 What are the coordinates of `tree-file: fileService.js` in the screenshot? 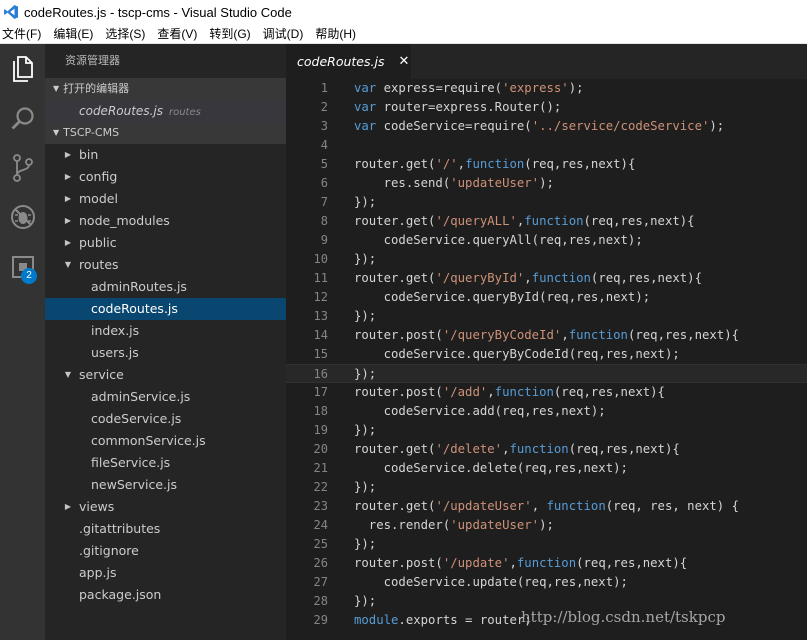 It's located at (165, 463).